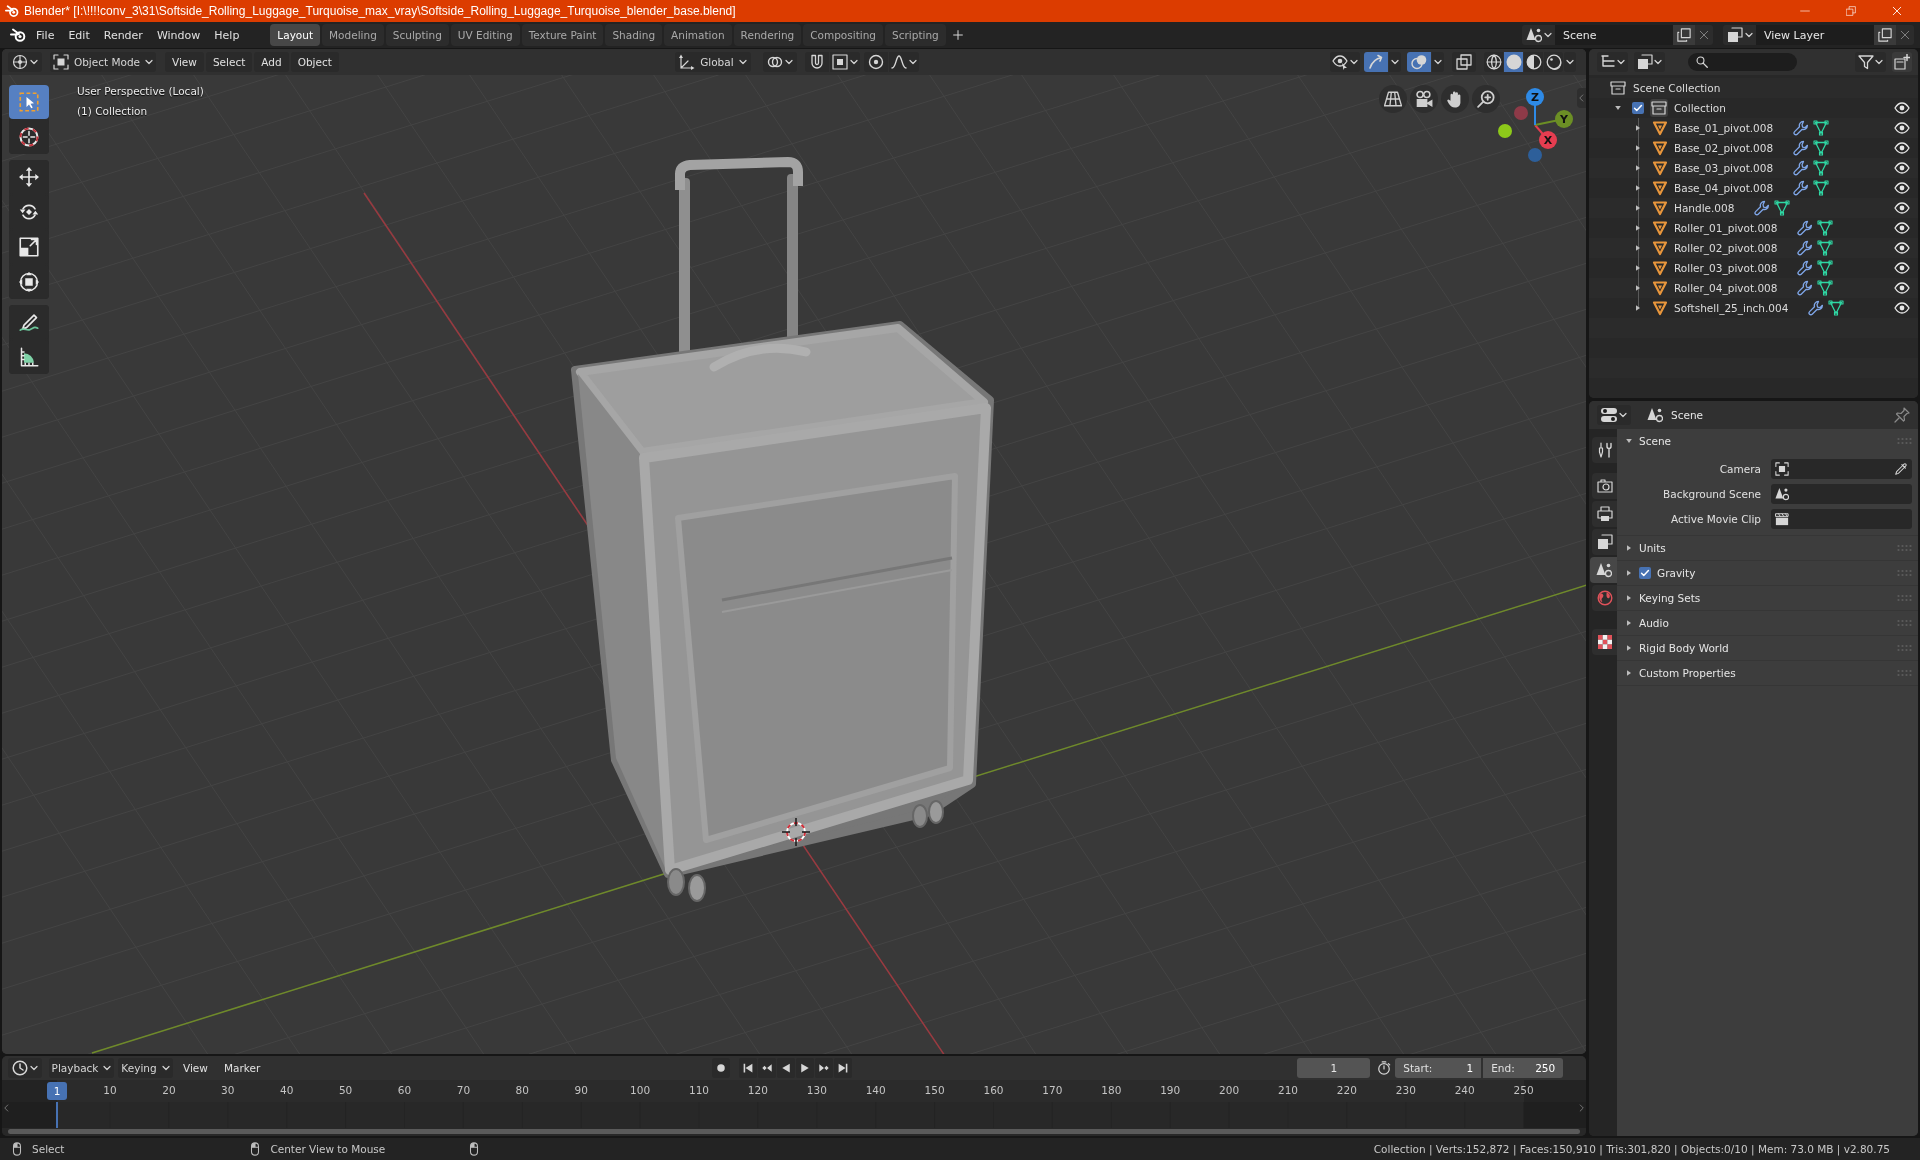  What do you see at coordinates (1604, 542) in the screenshot?
I see `view-layer-tab` at bounding box center [1604, 542].